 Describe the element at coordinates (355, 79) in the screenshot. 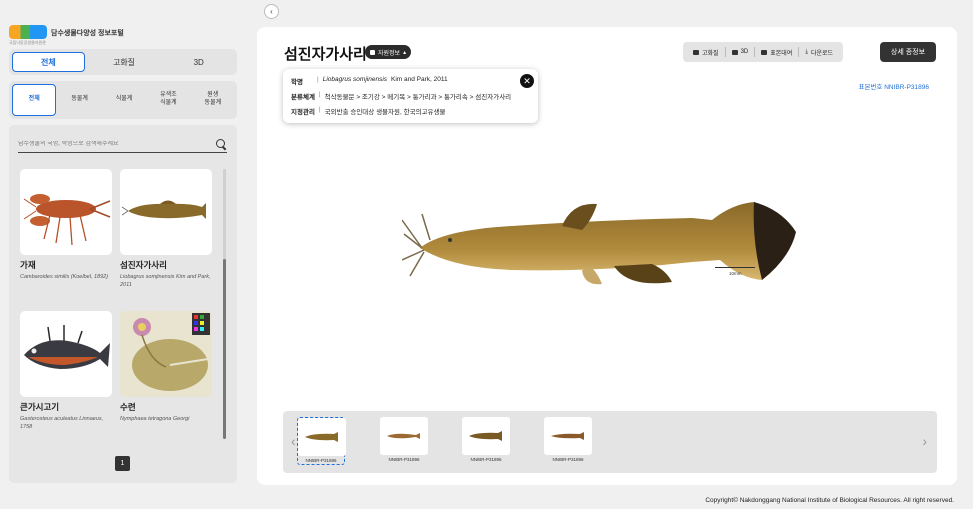

I see `scientific-name: Liobagrus somjinensis` at that location.